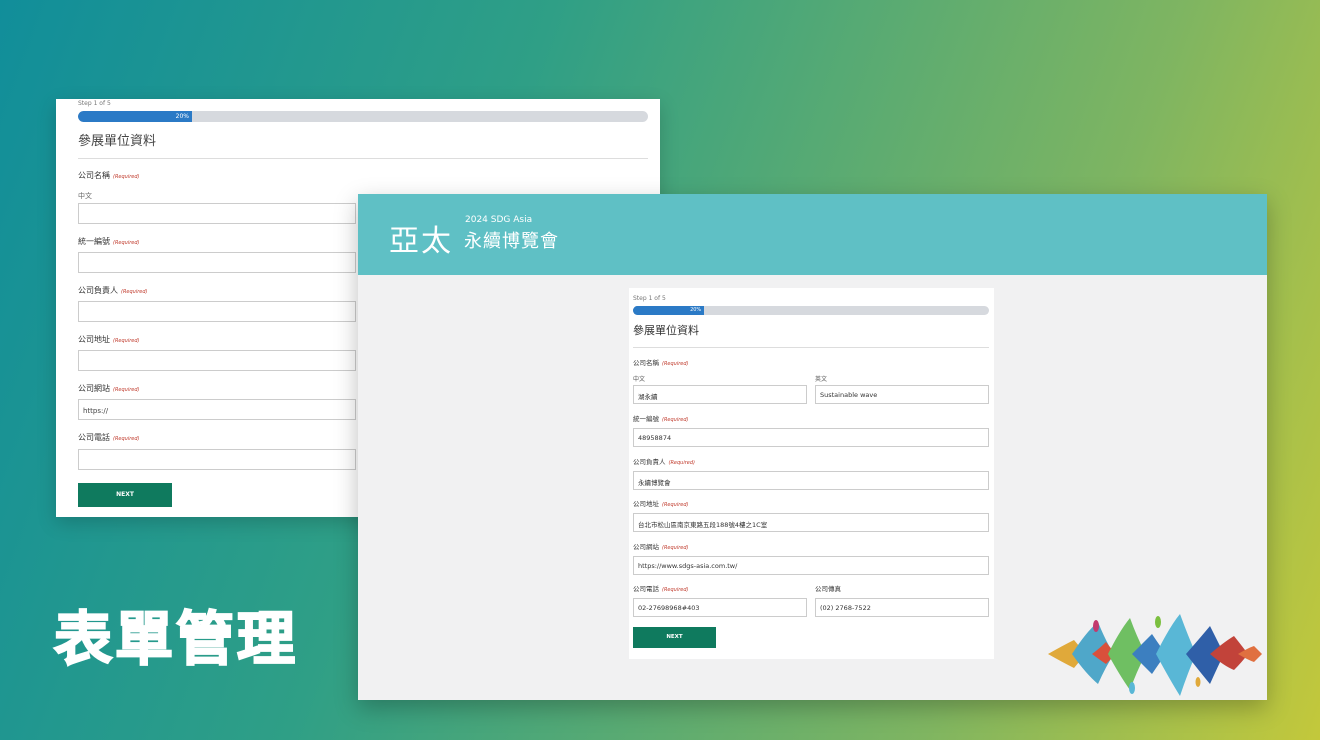  What do you see at coordinates (217, 311) in the screenshot?
I see `owner-input` at bounding box center [217, 311].